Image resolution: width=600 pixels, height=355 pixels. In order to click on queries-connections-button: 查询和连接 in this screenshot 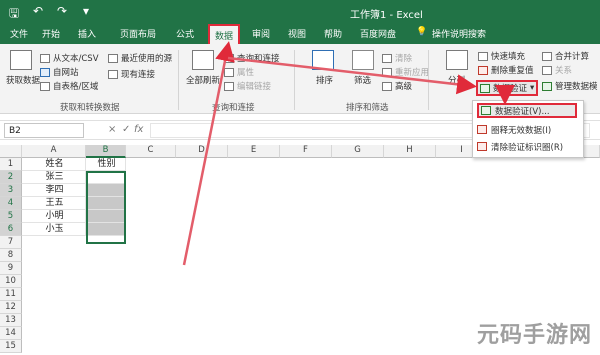, I will do `click(252, 58)`.